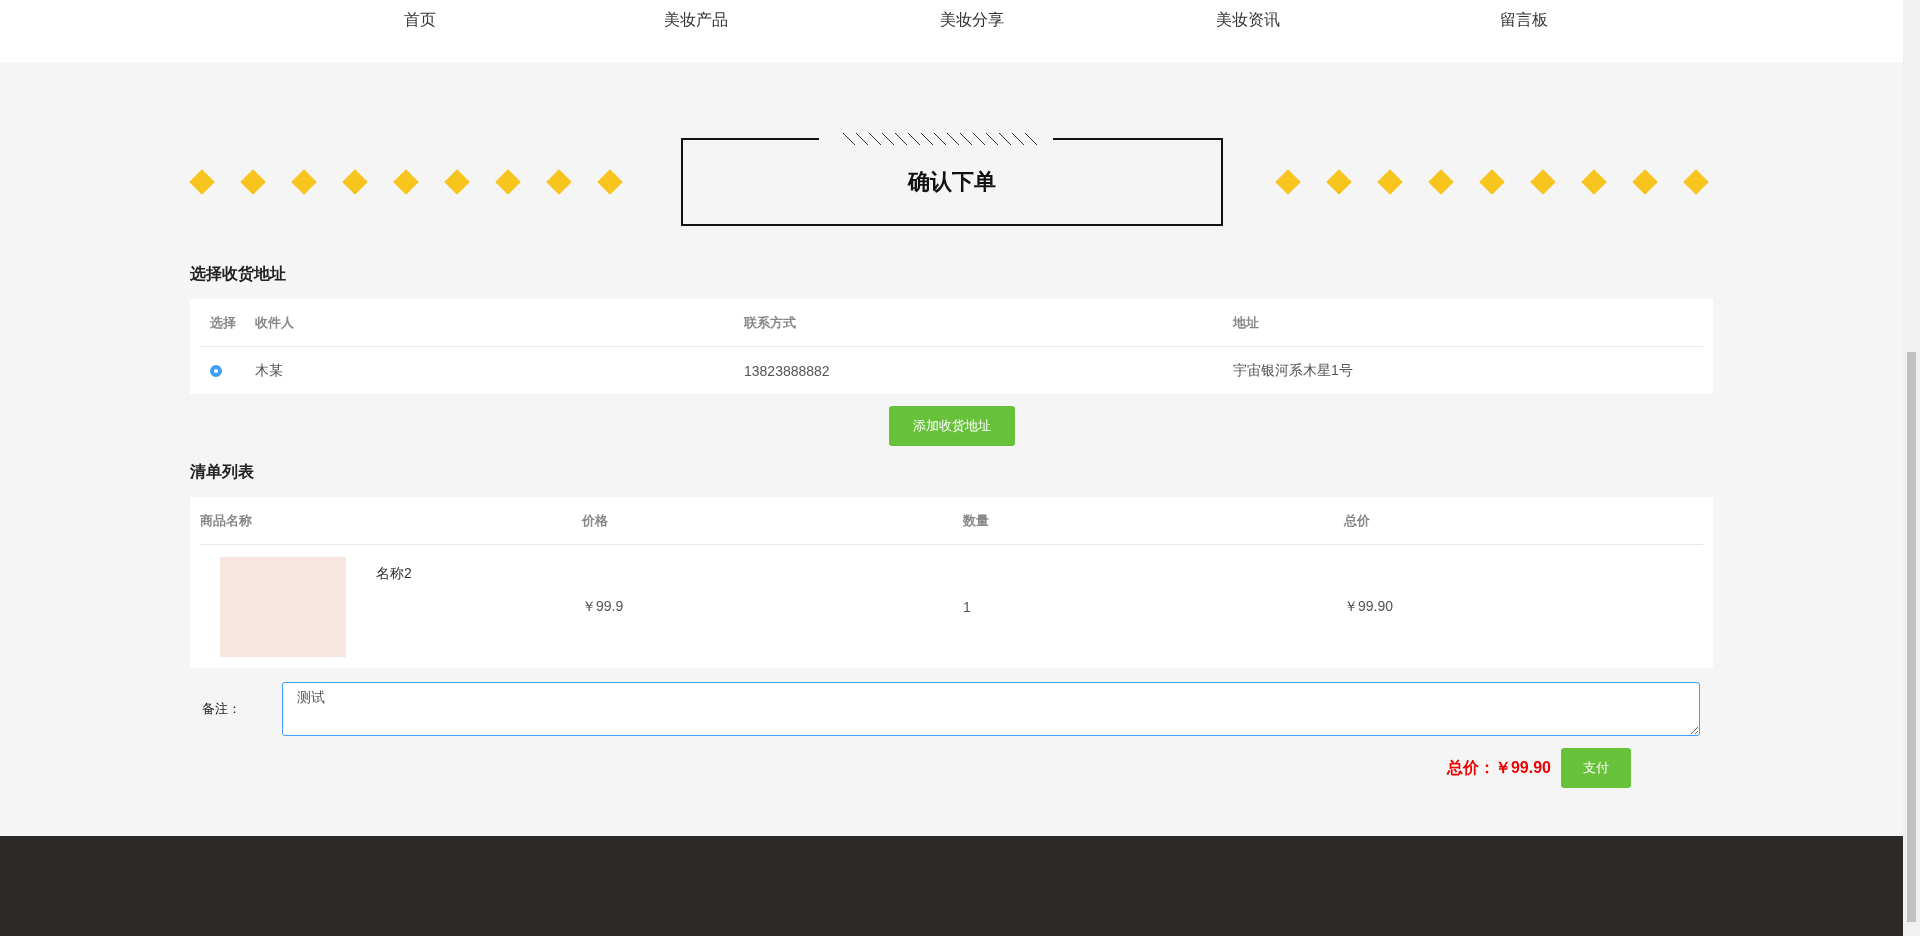 The width and height of the screenshot is (1920, 936). What do you see at coordinates (1293, 370) in the screenshot?
I see `table-cell-text: 宇宙银河系木星1号` at bounding box center [1293, 370].